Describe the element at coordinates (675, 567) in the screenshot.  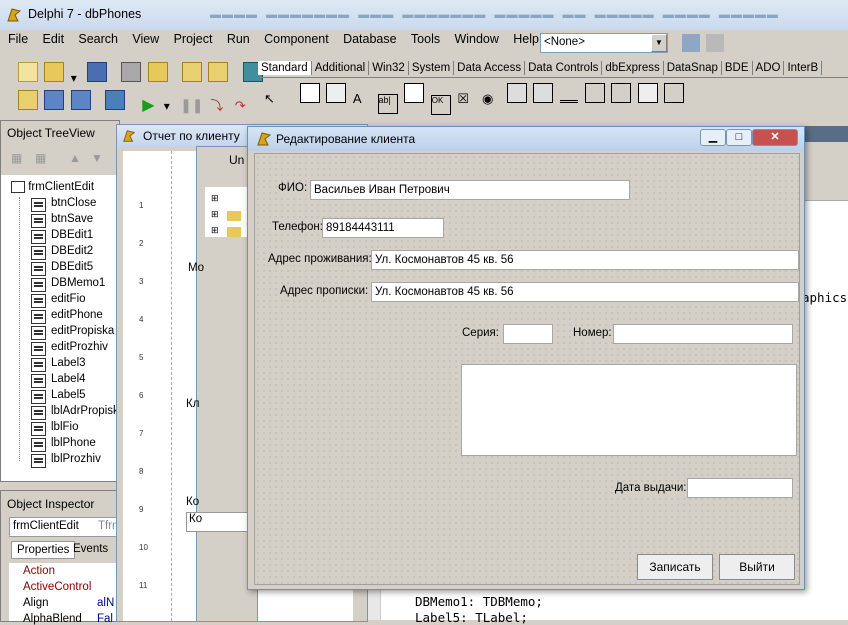
I see `save-button: Записать` at that location.